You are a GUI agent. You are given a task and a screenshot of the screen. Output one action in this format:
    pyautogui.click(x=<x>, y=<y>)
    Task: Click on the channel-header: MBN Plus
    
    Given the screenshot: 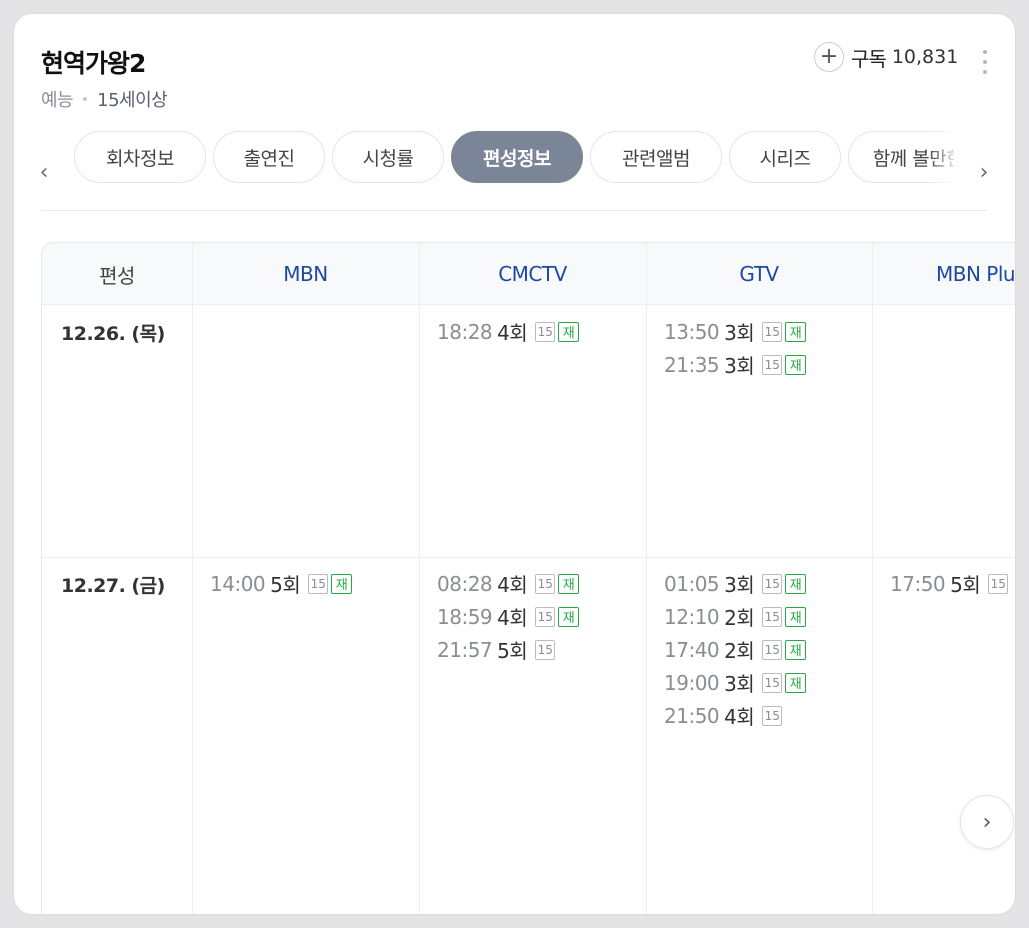 What is the action you would take?
    pyautogui.click(x=943, y=274)
    